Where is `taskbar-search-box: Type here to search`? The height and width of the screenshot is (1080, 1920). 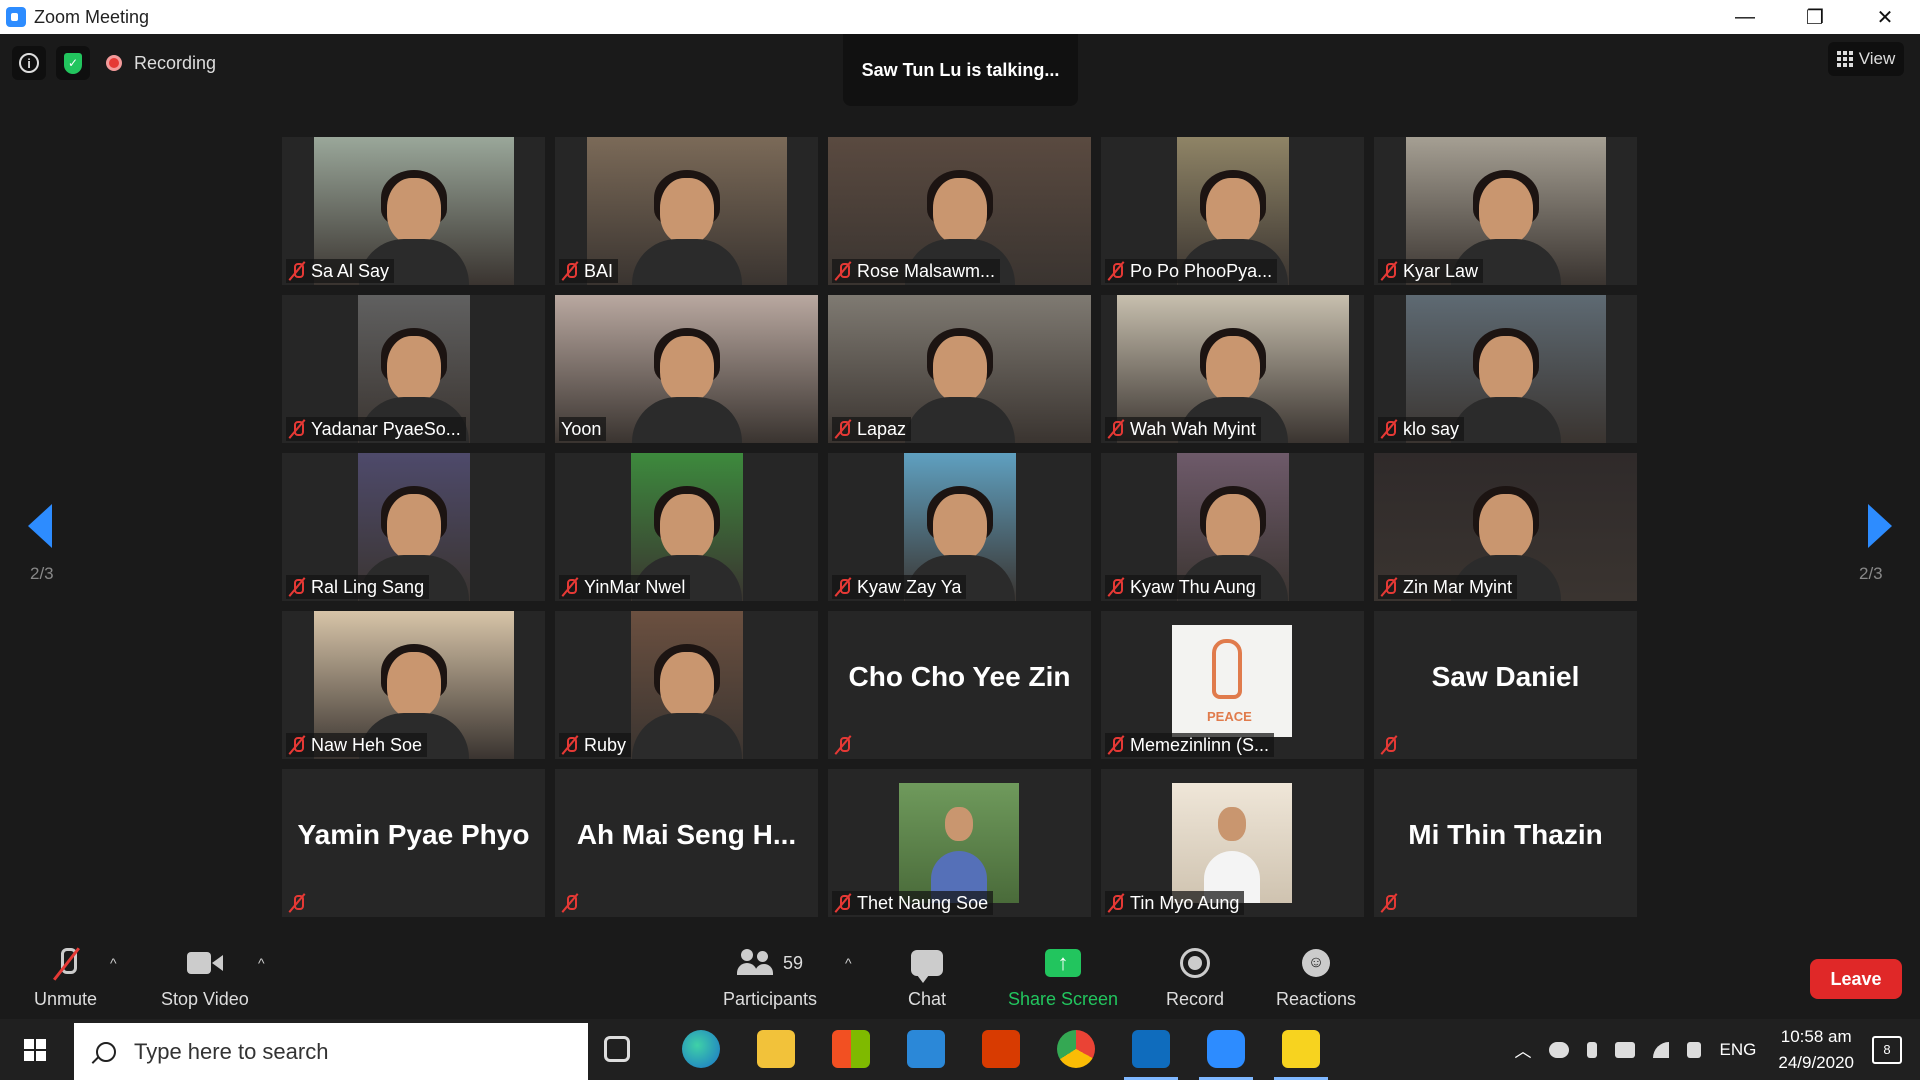
taskbar-search-box: Type here to search is located at coordinates (331, 1051).